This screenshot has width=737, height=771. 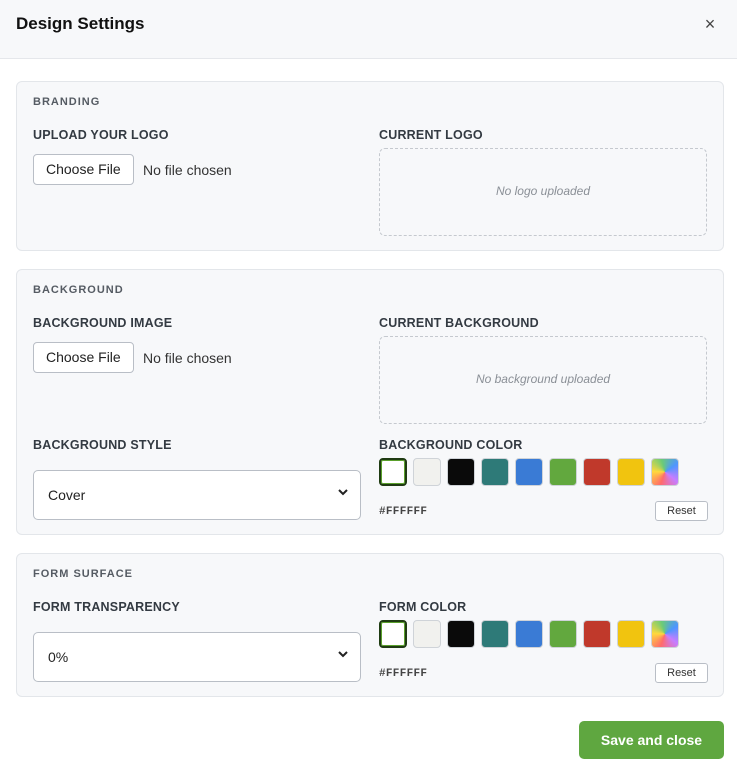 I want to click on background-placeholder: No background uploaded, so click(x=543, y=379).